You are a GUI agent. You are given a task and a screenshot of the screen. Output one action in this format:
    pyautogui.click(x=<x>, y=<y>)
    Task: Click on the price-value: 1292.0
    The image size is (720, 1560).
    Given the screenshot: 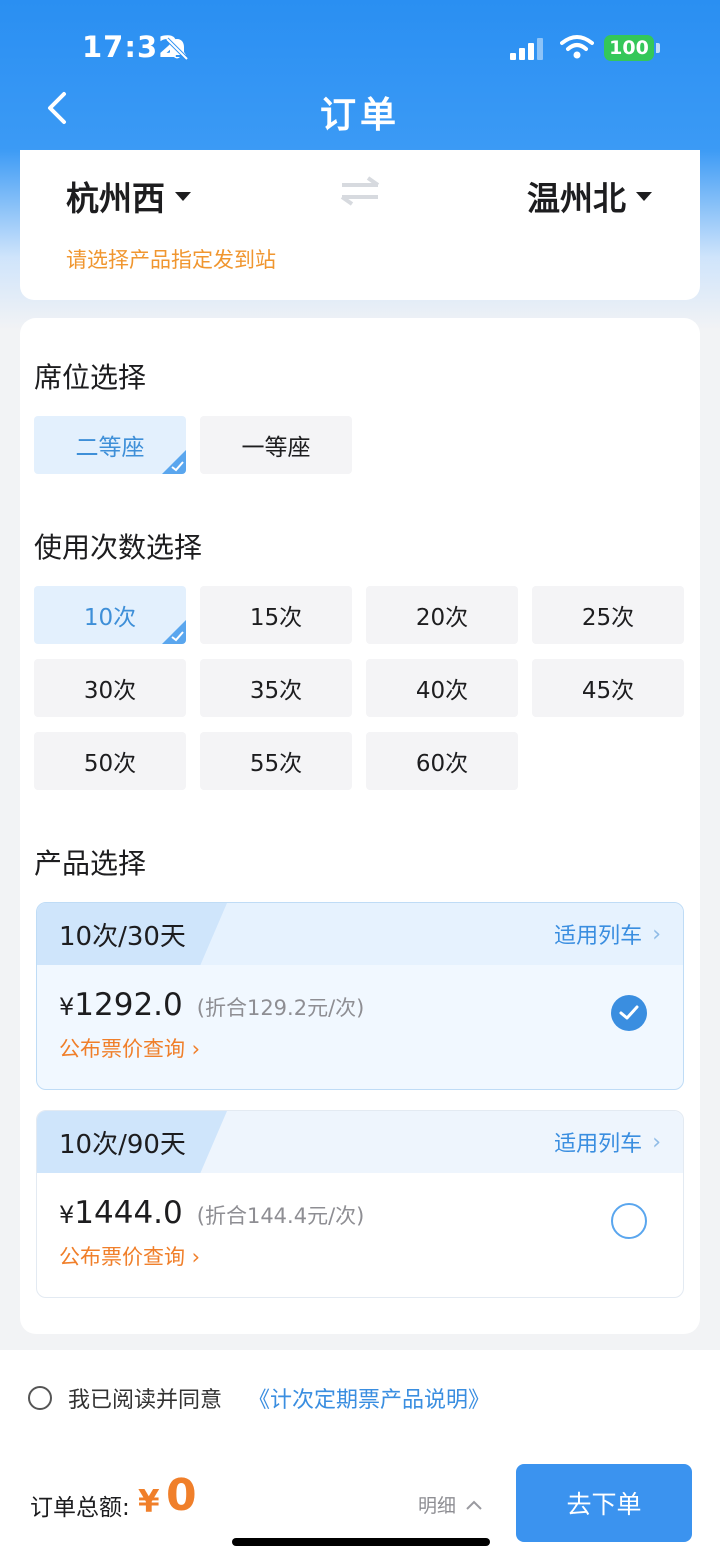 What is the action you would take?
    pyautogui.click(x=128, y=1005)
    